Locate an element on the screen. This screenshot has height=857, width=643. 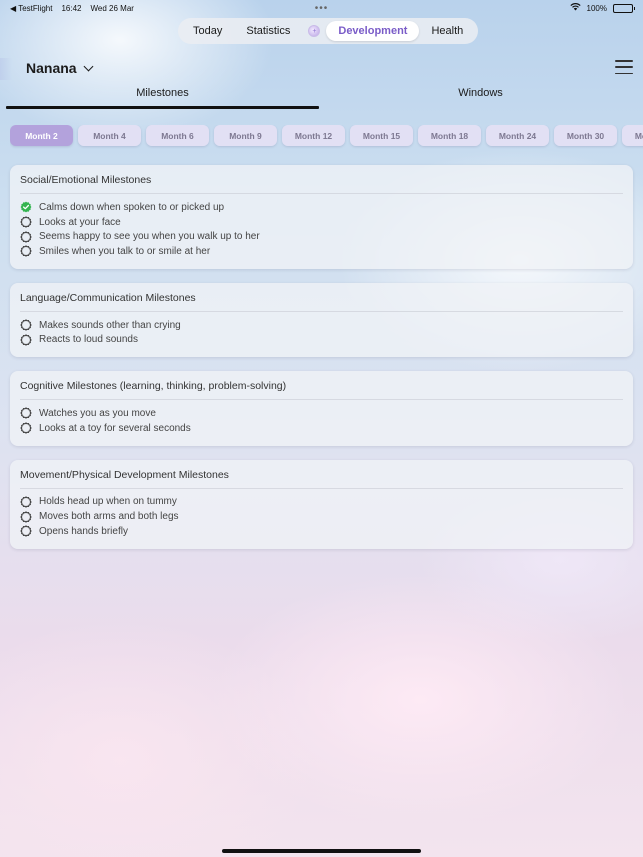
status-time: 16:42 is located at coordinates (71, 8).